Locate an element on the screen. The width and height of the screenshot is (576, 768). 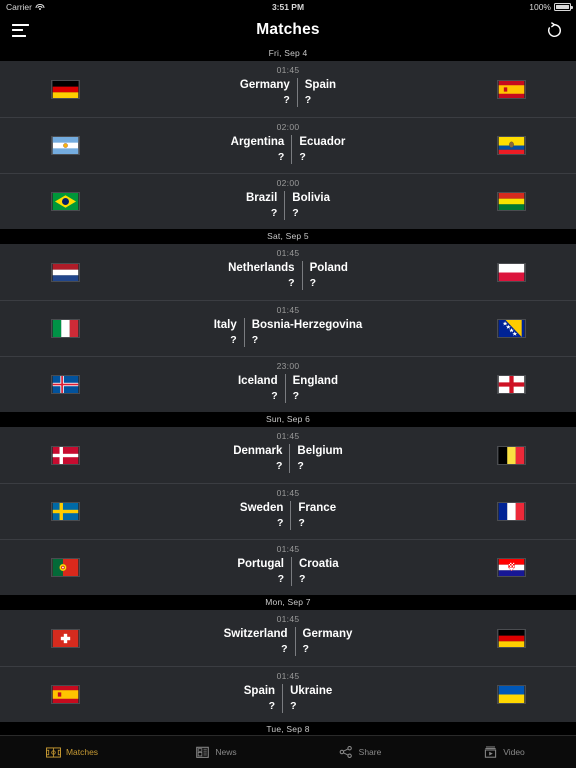
home-side: Spain? is located at coordinates (263, 698).